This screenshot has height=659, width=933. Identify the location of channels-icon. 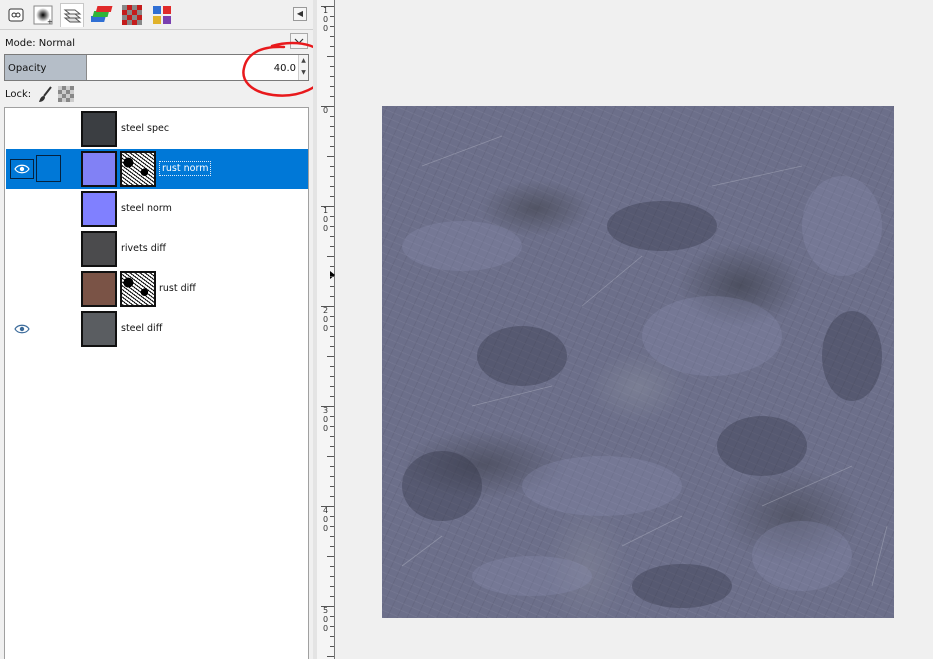
(102, 14).